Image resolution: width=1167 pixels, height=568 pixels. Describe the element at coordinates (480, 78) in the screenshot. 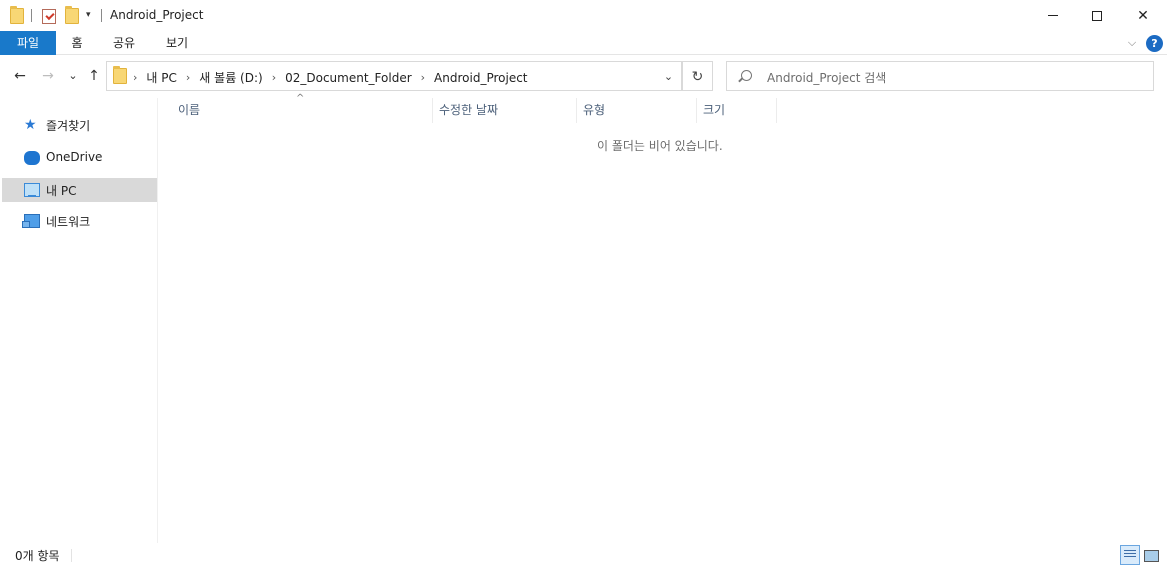

I see `breadcrumb-android-project: Android_Project` at that location.